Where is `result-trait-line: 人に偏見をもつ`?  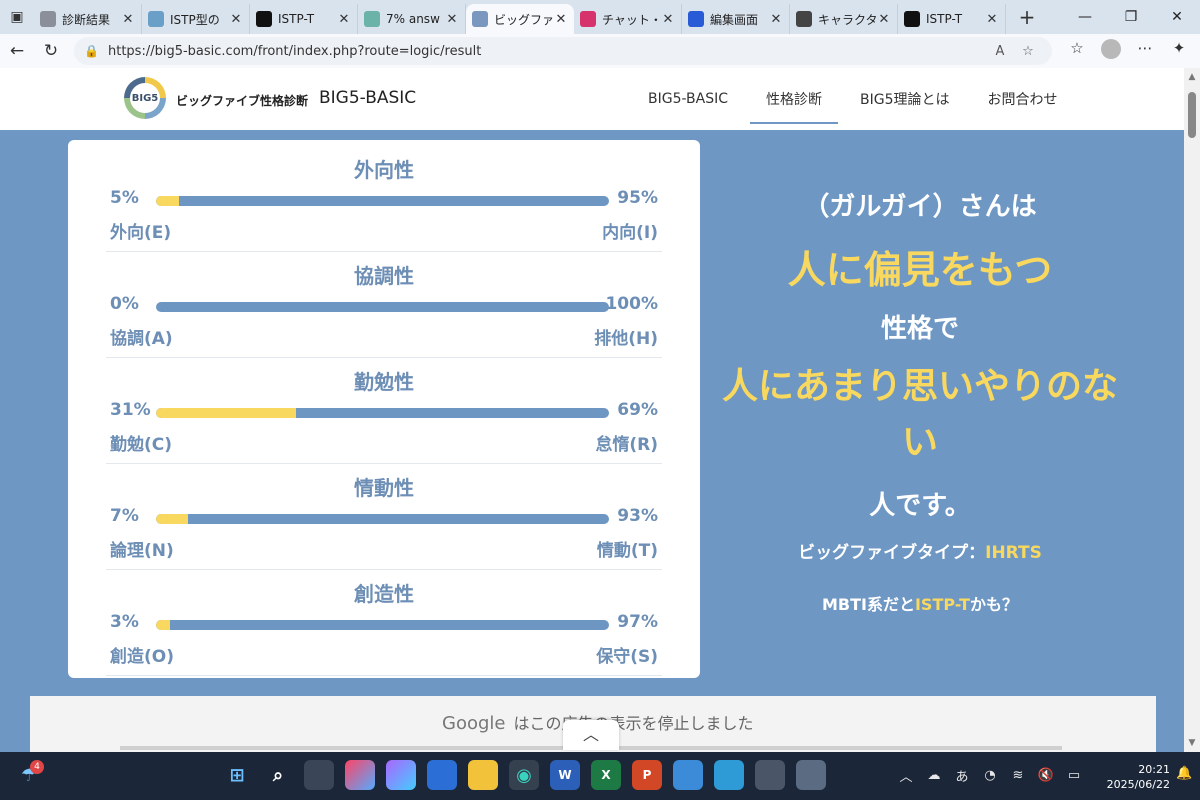 result-trait-line: 人に偏見をもつ is located at coordinates (920, 270).